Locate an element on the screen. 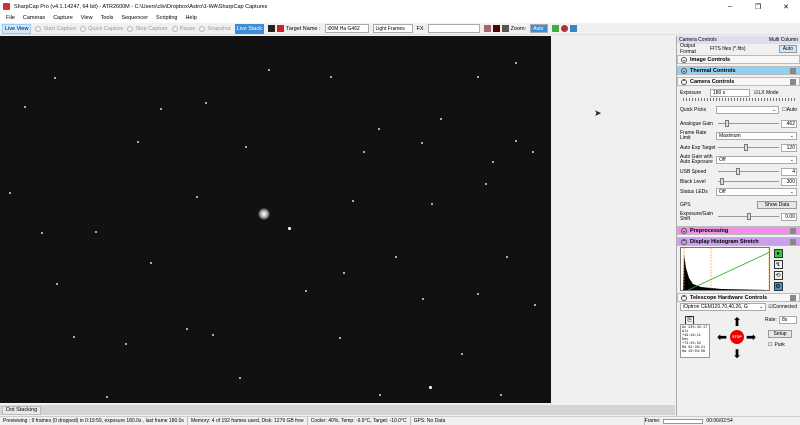 This screenshot has height=425, width=800. live-stack-button: Live Stack is located at coordinates (249, 28).